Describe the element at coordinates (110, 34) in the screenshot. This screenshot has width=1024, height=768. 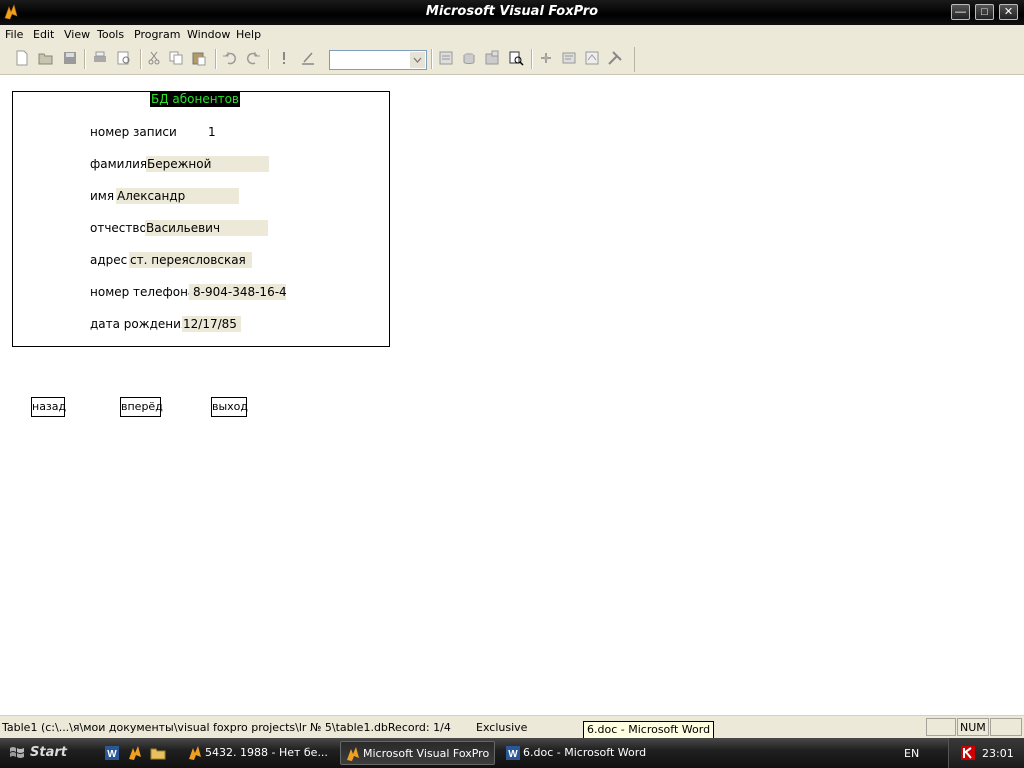
I see `menu-tools: Tools` at that location.